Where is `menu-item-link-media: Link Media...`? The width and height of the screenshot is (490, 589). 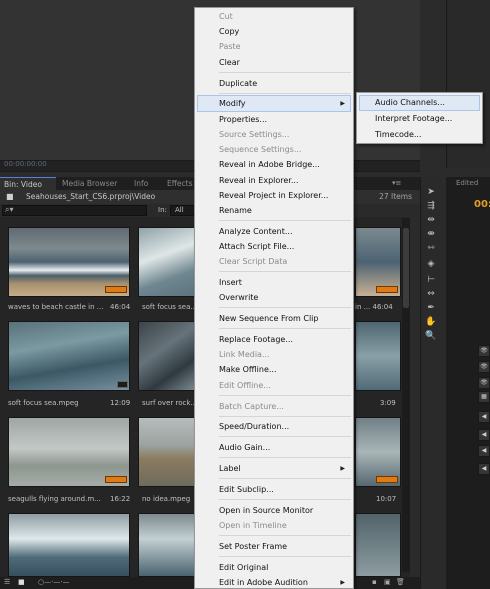
menu-item-link-media: Link Media... is located at coordinates (244, 354).